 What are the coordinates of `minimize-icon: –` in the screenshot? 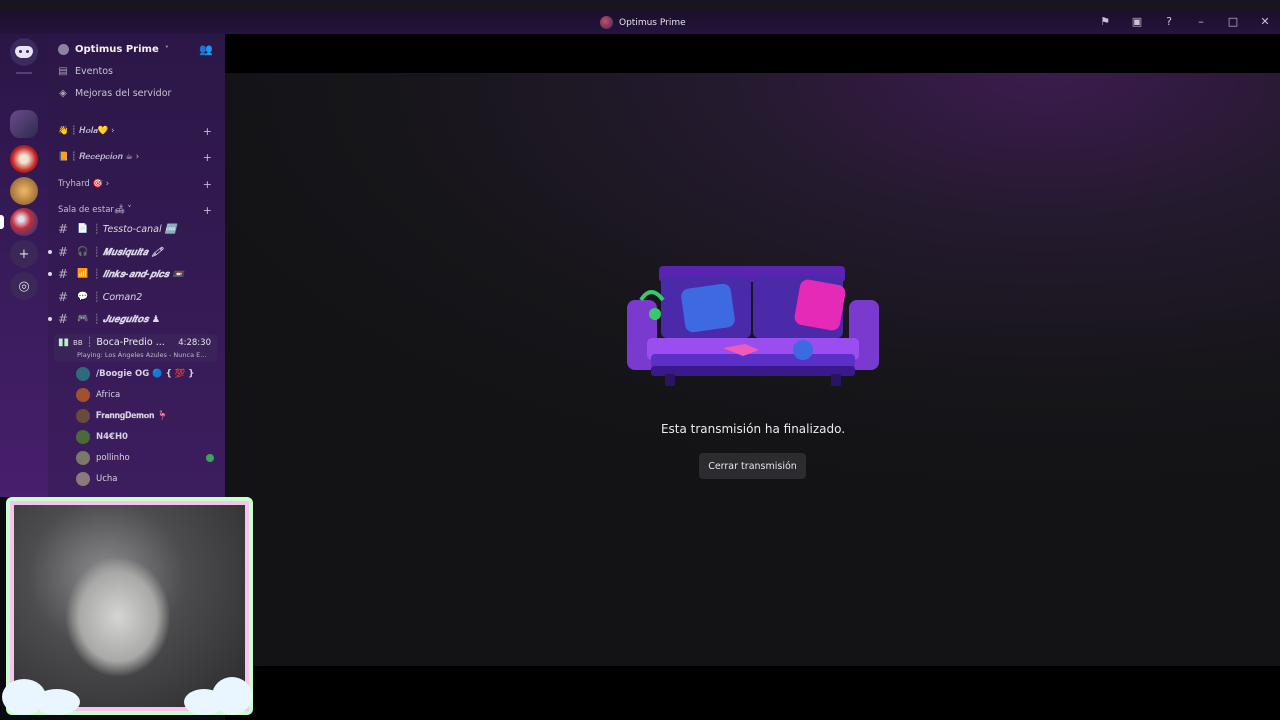 It's located at (1201, 21).